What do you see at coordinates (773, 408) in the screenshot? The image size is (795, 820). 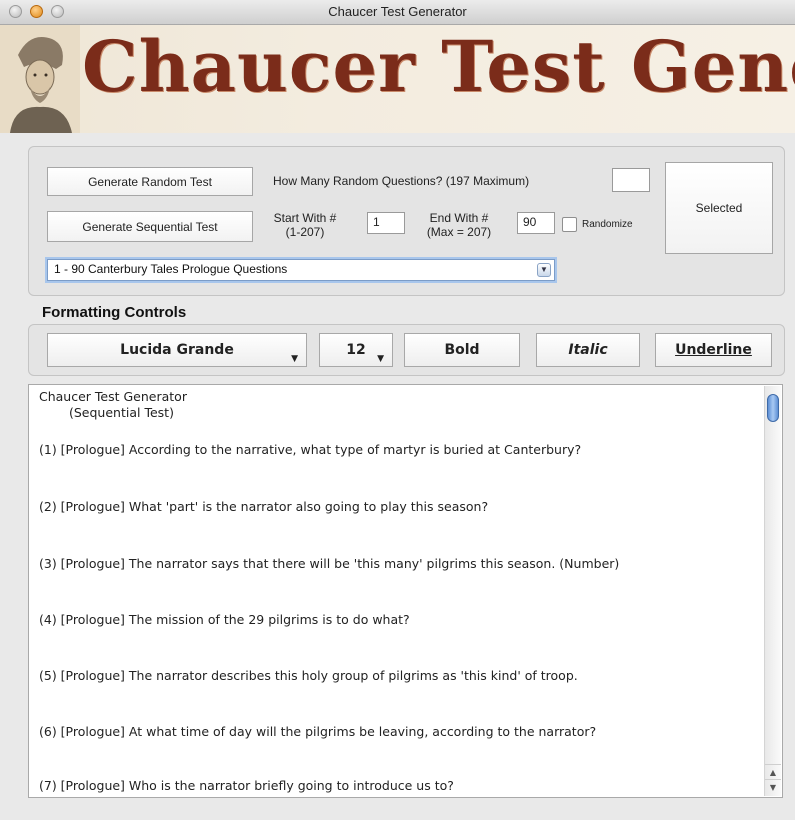 I see `scroll-thumb` at bounding box center [773, 408].